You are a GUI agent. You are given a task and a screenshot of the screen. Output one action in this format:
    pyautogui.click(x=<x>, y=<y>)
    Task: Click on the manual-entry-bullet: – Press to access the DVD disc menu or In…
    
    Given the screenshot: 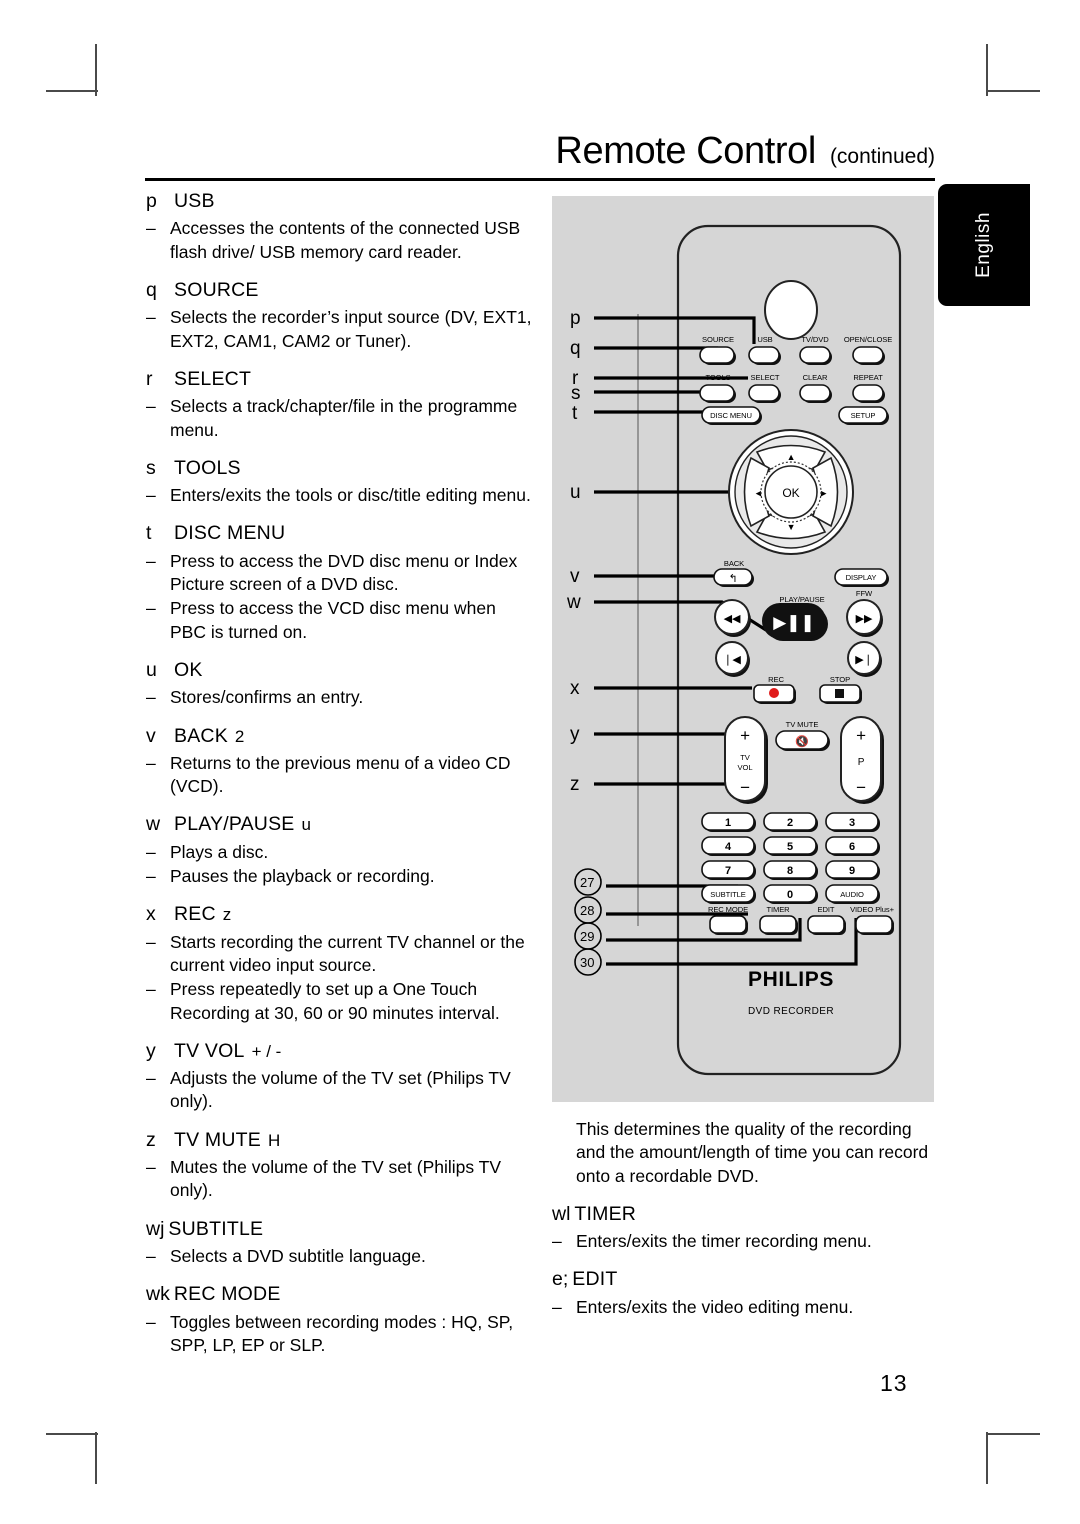 What is the action you would take?
    pyautogui.click(x=341, y=573)
    